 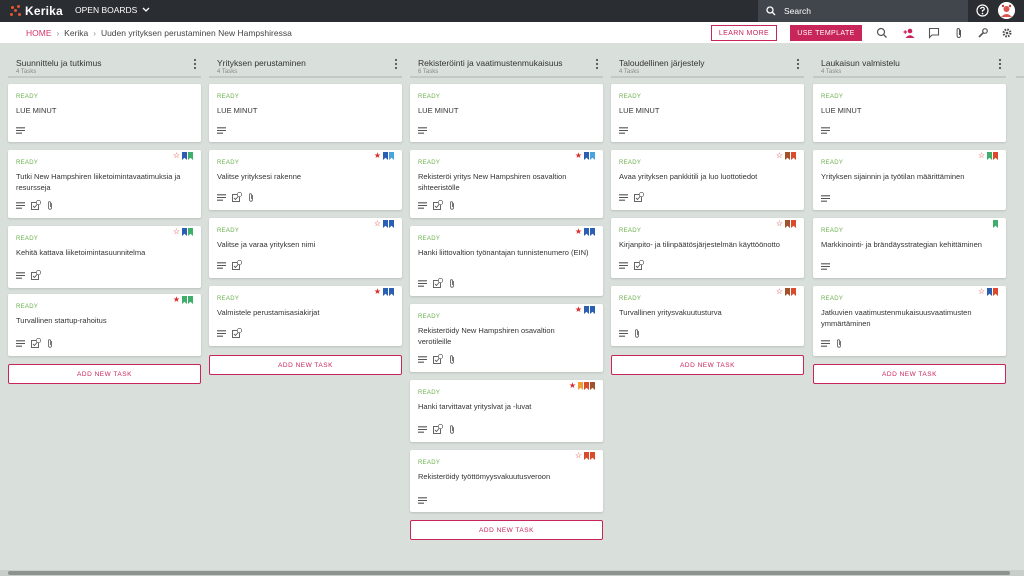 What do you see at coordinates (61, 320) in the screenshot?
I see `task-title: Turvallinen startup-rahoitus` at bounding box center [61, 320].